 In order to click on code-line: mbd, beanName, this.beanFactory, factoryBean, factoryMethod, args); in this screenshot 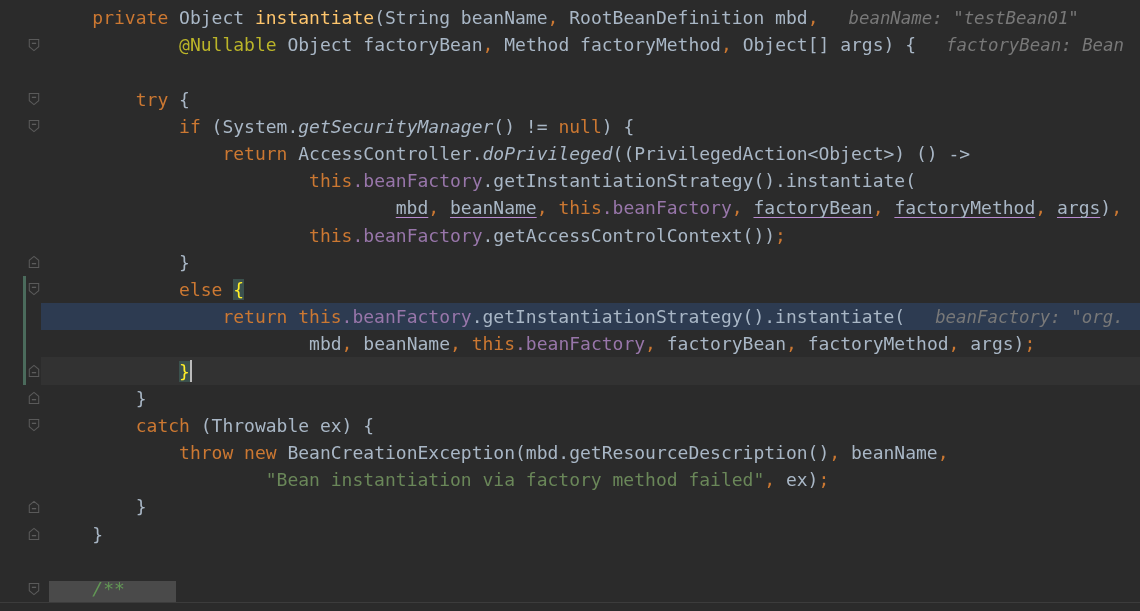, I will do `click(672, 344)`.